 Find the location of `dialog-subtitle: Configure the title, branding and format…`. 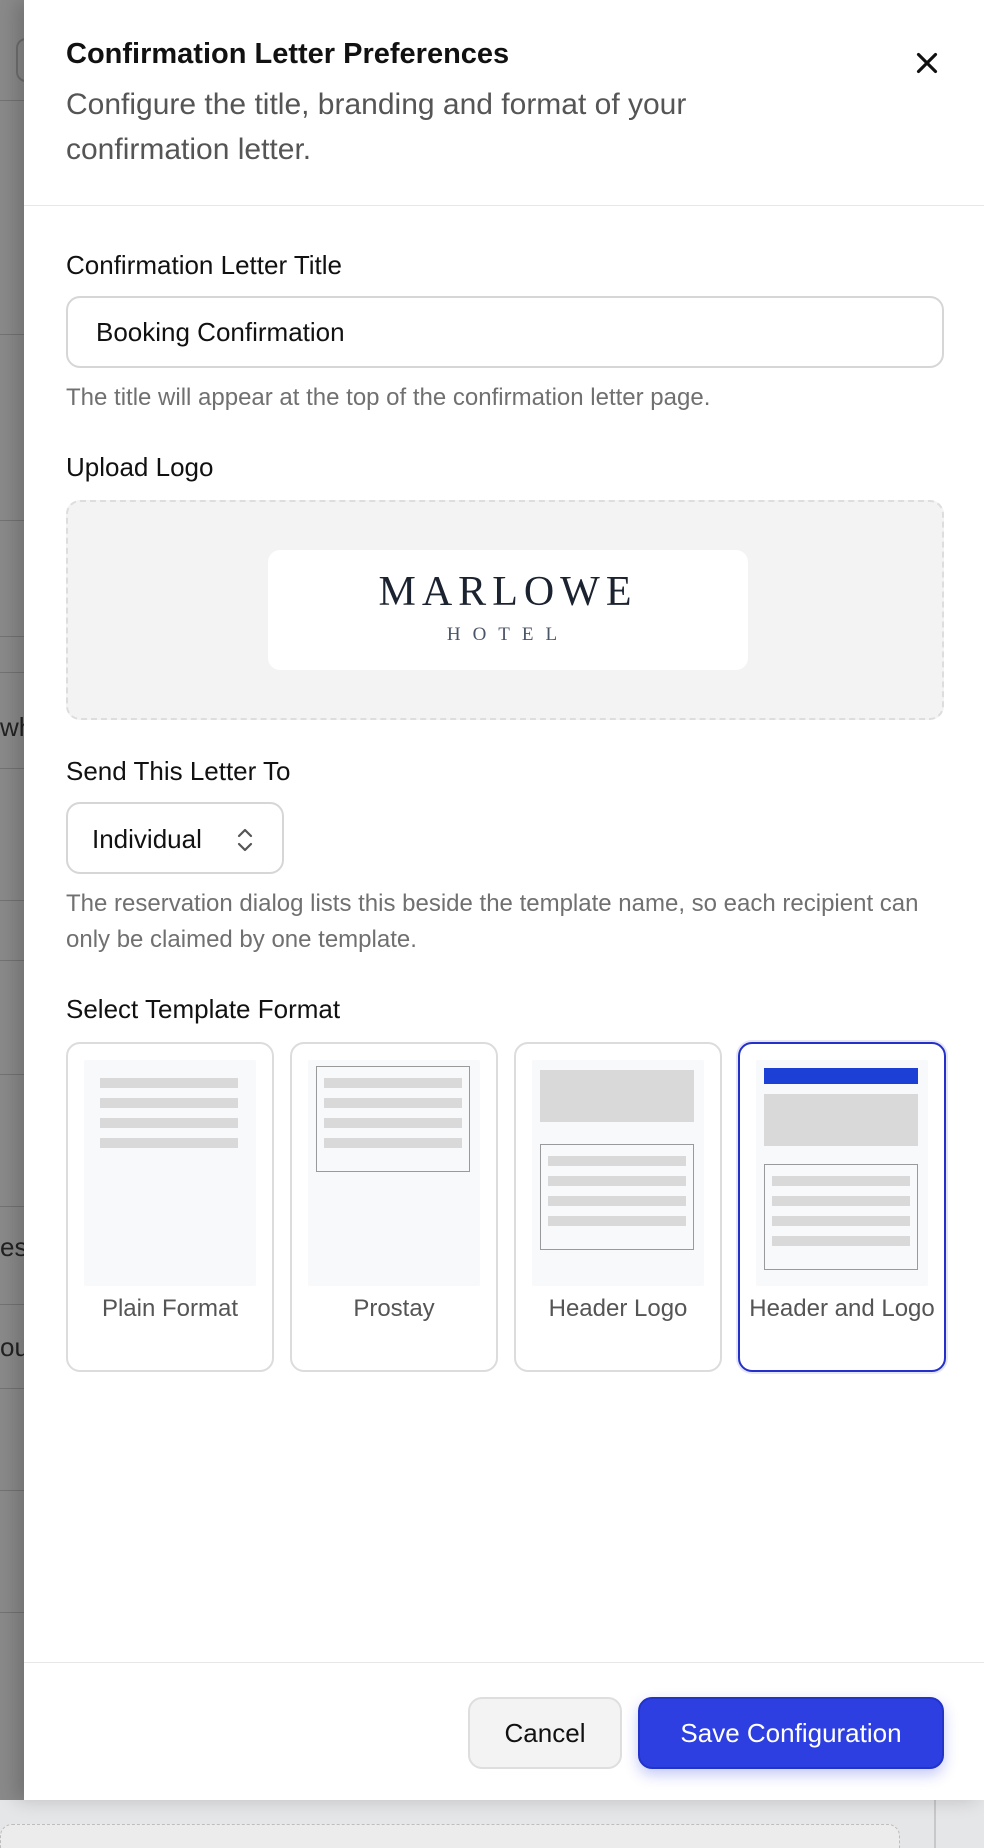

dialog-subtitle: Configure the title, branding and format… is located at coordinates (376, 127).